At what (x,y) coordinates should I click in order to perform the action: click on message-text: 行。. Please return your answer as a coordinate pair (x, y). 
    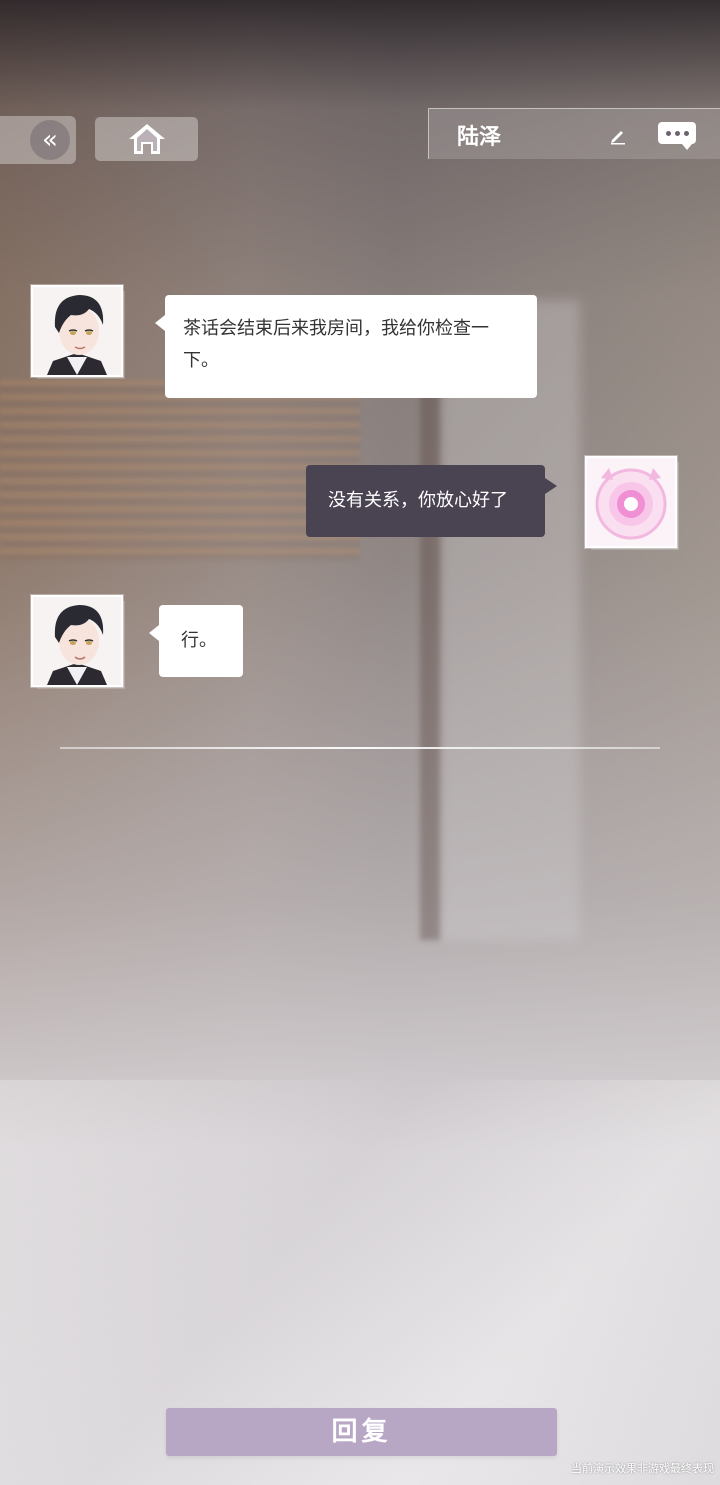
    Looking at the image, I should click on (199, 640).